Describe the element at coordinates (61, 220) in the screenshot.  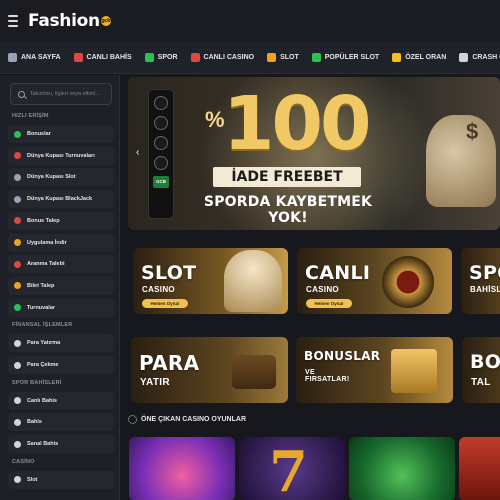
I see `sidebar-item: Bonus Talep` at that location.